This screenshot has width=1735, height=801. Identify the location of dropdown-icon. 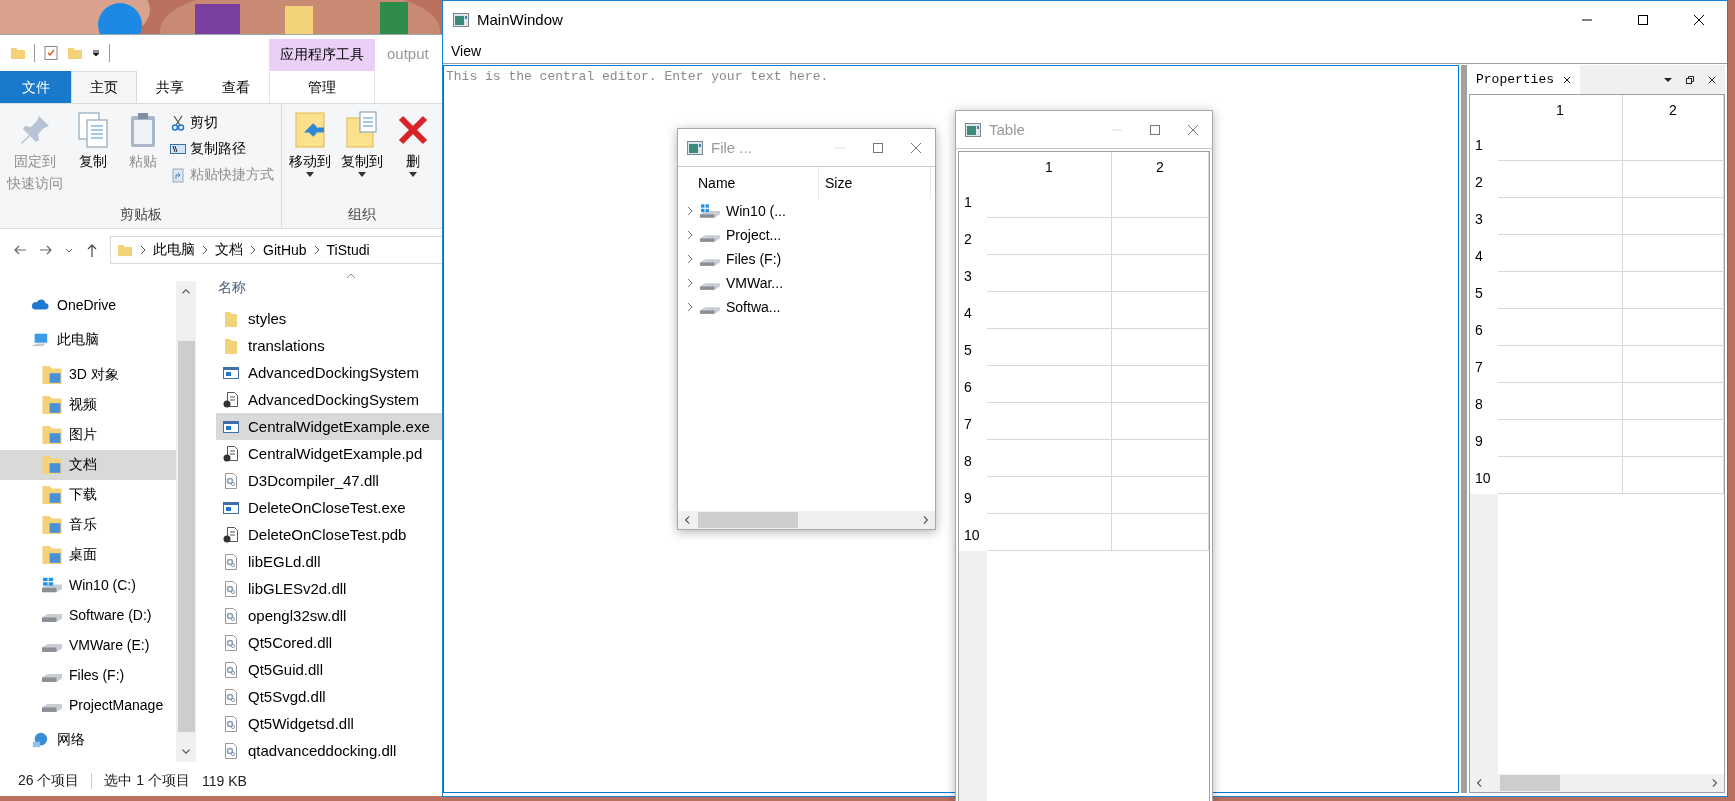
(96, 53).